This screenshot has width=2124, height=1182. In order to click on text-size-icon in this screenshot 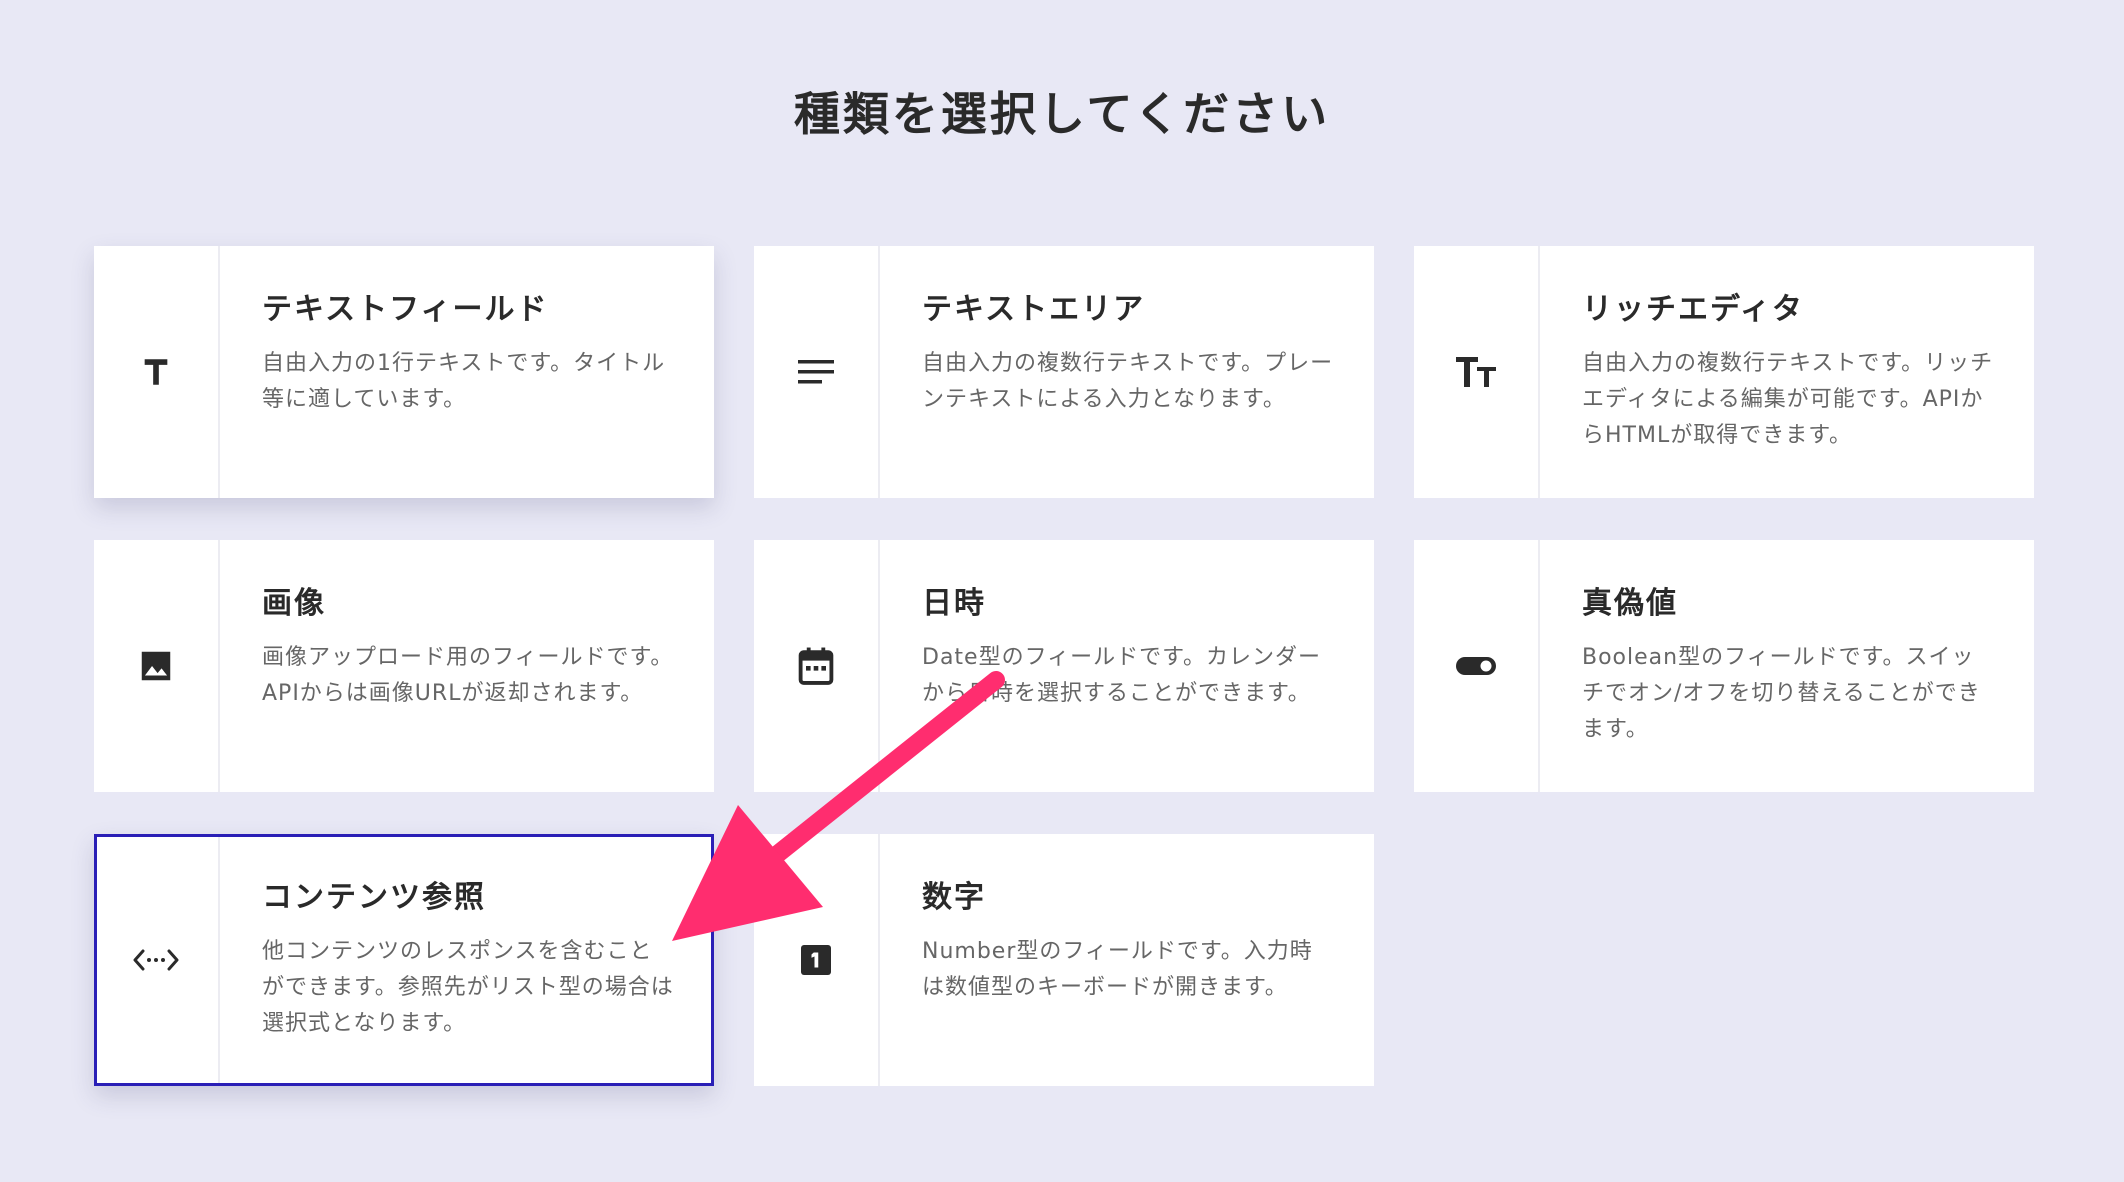, I will do `click(1476, 372)`.